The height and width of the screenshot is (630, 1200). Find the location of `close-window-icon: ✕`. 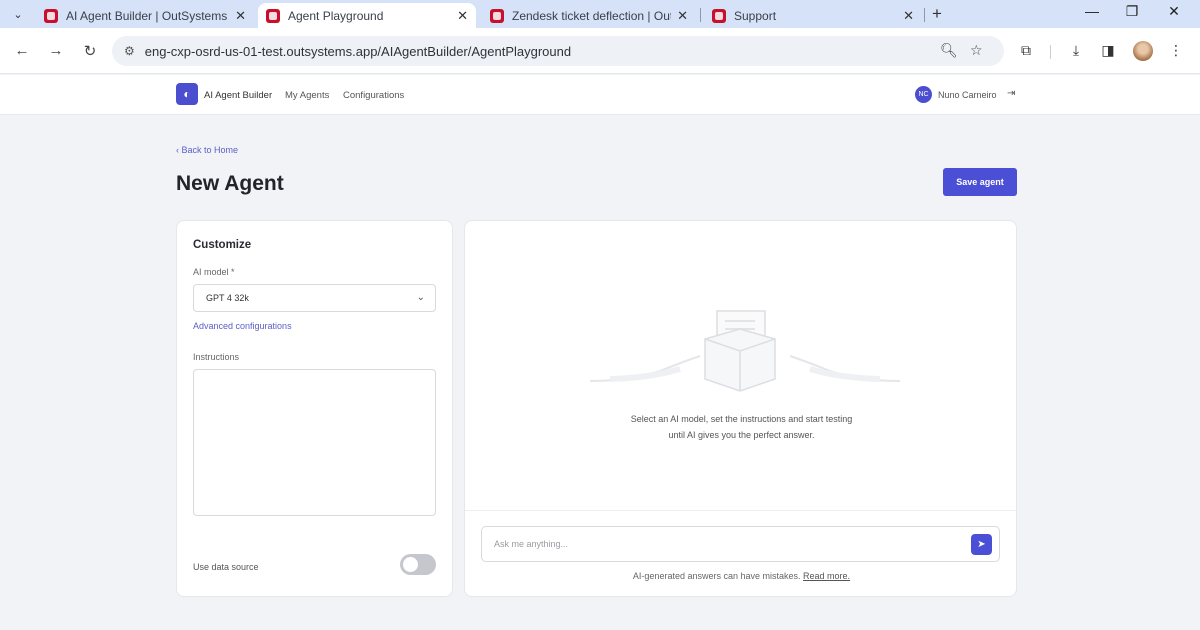

close-window-icon: ✕ is located at coordinates (1174, 11).